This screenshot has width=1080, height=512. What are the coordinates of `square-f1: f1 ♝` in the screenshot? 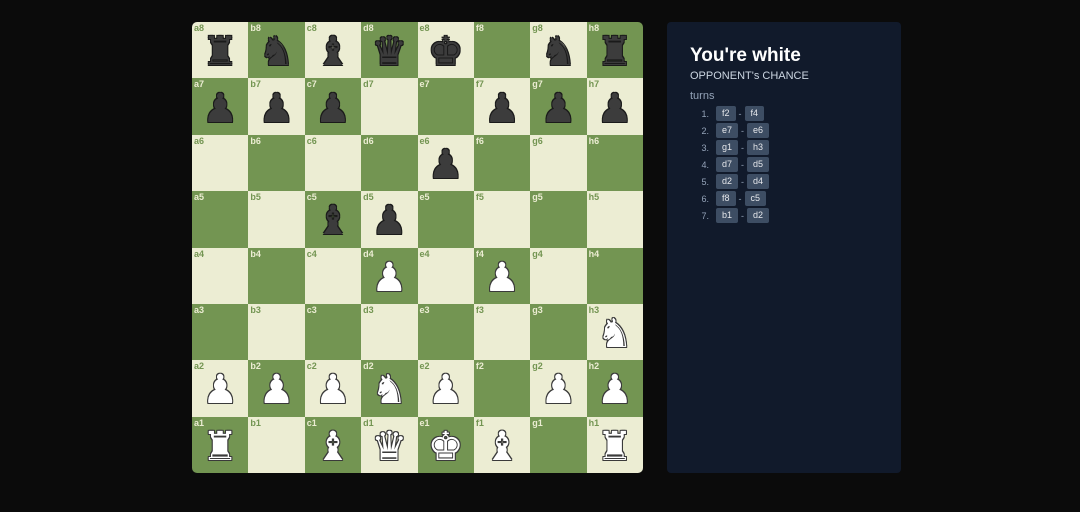 It's located at (502, 444).